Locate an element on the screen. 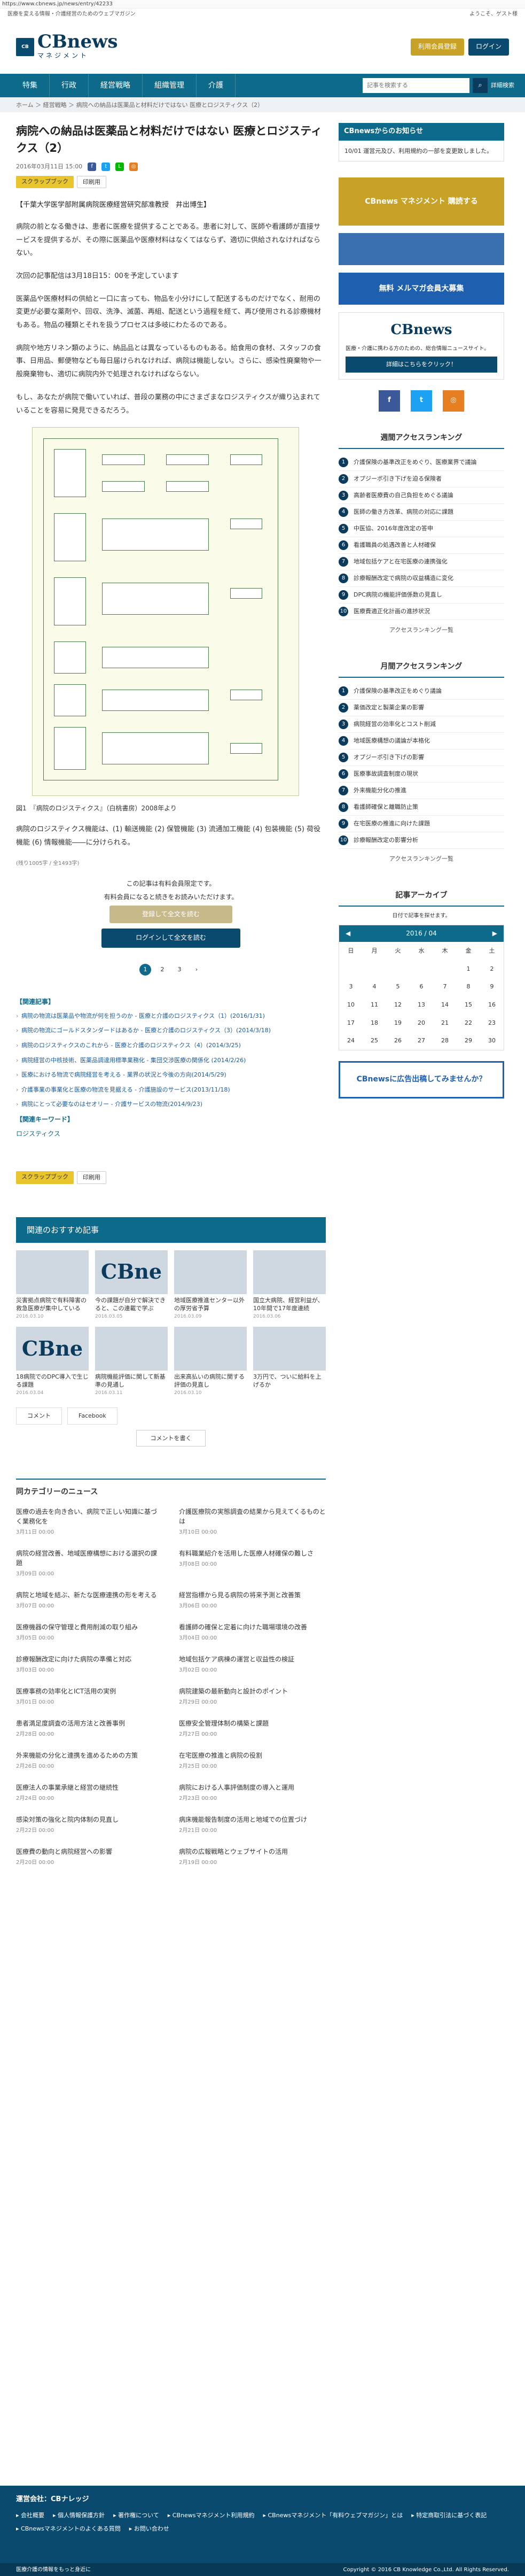  ranking-row: 1 介護保険の基準改正をめぐり、医療業界で議論 is located at coordinates (421, 462).